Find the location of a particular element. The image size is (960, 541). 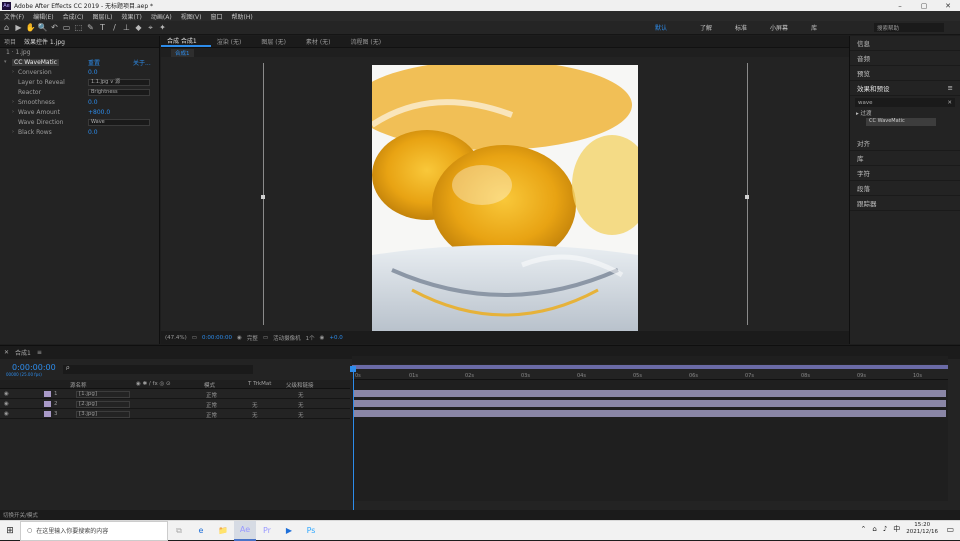

timeline-layer-row: ◉ 3 [3.jpg] 正常 无 无 is located at coordinates (175, 414).